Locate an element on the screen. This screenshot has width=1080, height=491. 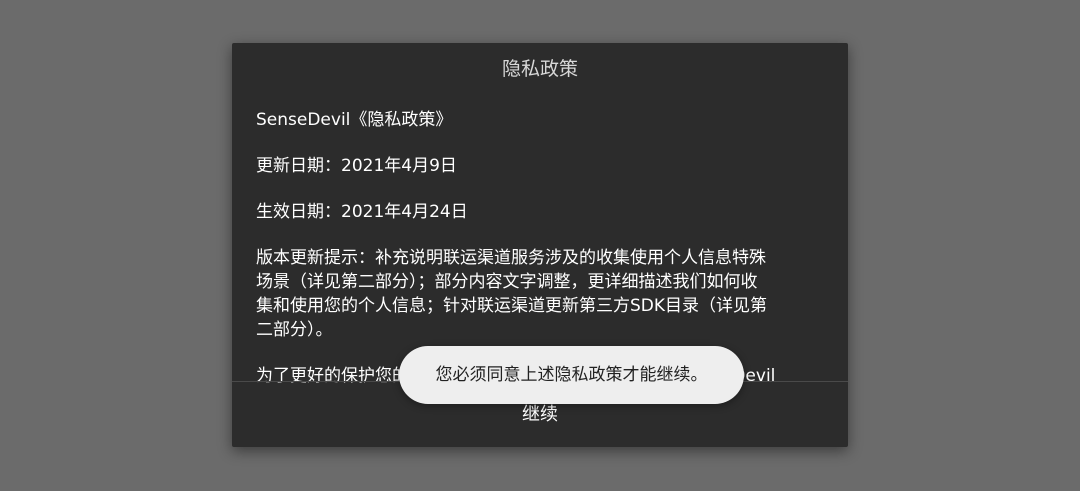
effective-date: 生效日期：2021年4月24日 is located at coordinates (362, 212).